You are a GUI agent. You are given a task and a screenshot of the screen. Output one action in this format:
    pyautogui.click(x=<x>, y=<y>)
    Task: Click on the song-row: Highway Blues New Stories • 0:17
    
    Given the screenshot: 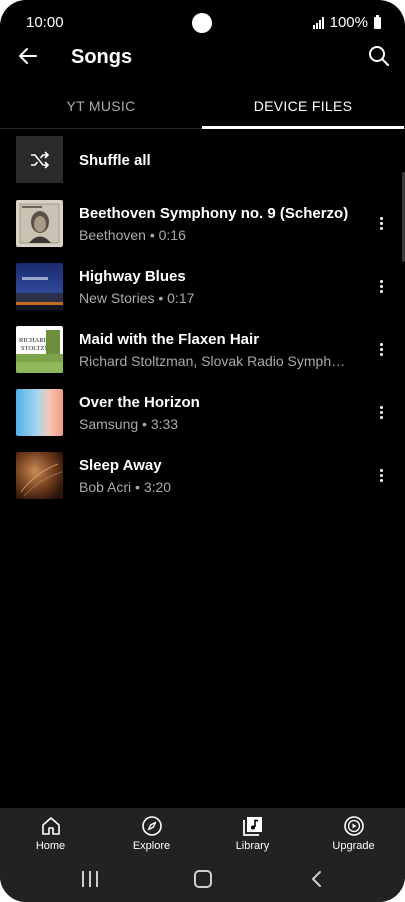 What is the action you would take?
    pyautogui.click(x=202, y=286)
    